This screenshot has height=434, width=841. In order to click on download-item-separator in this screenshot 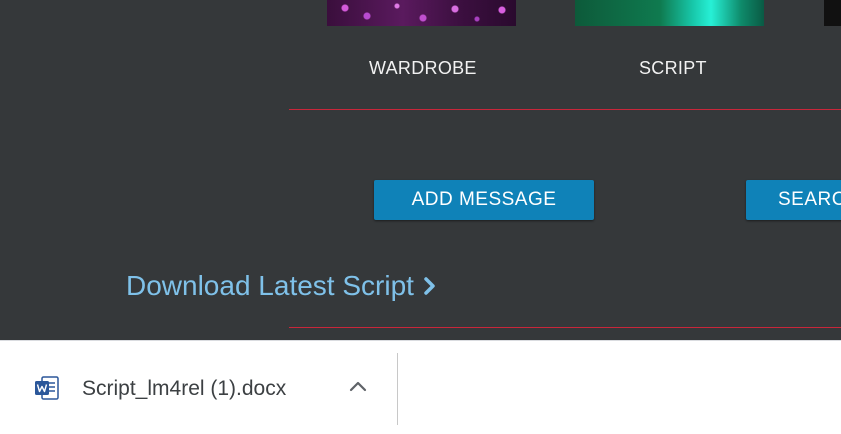, I will do `click(397, 389)`.